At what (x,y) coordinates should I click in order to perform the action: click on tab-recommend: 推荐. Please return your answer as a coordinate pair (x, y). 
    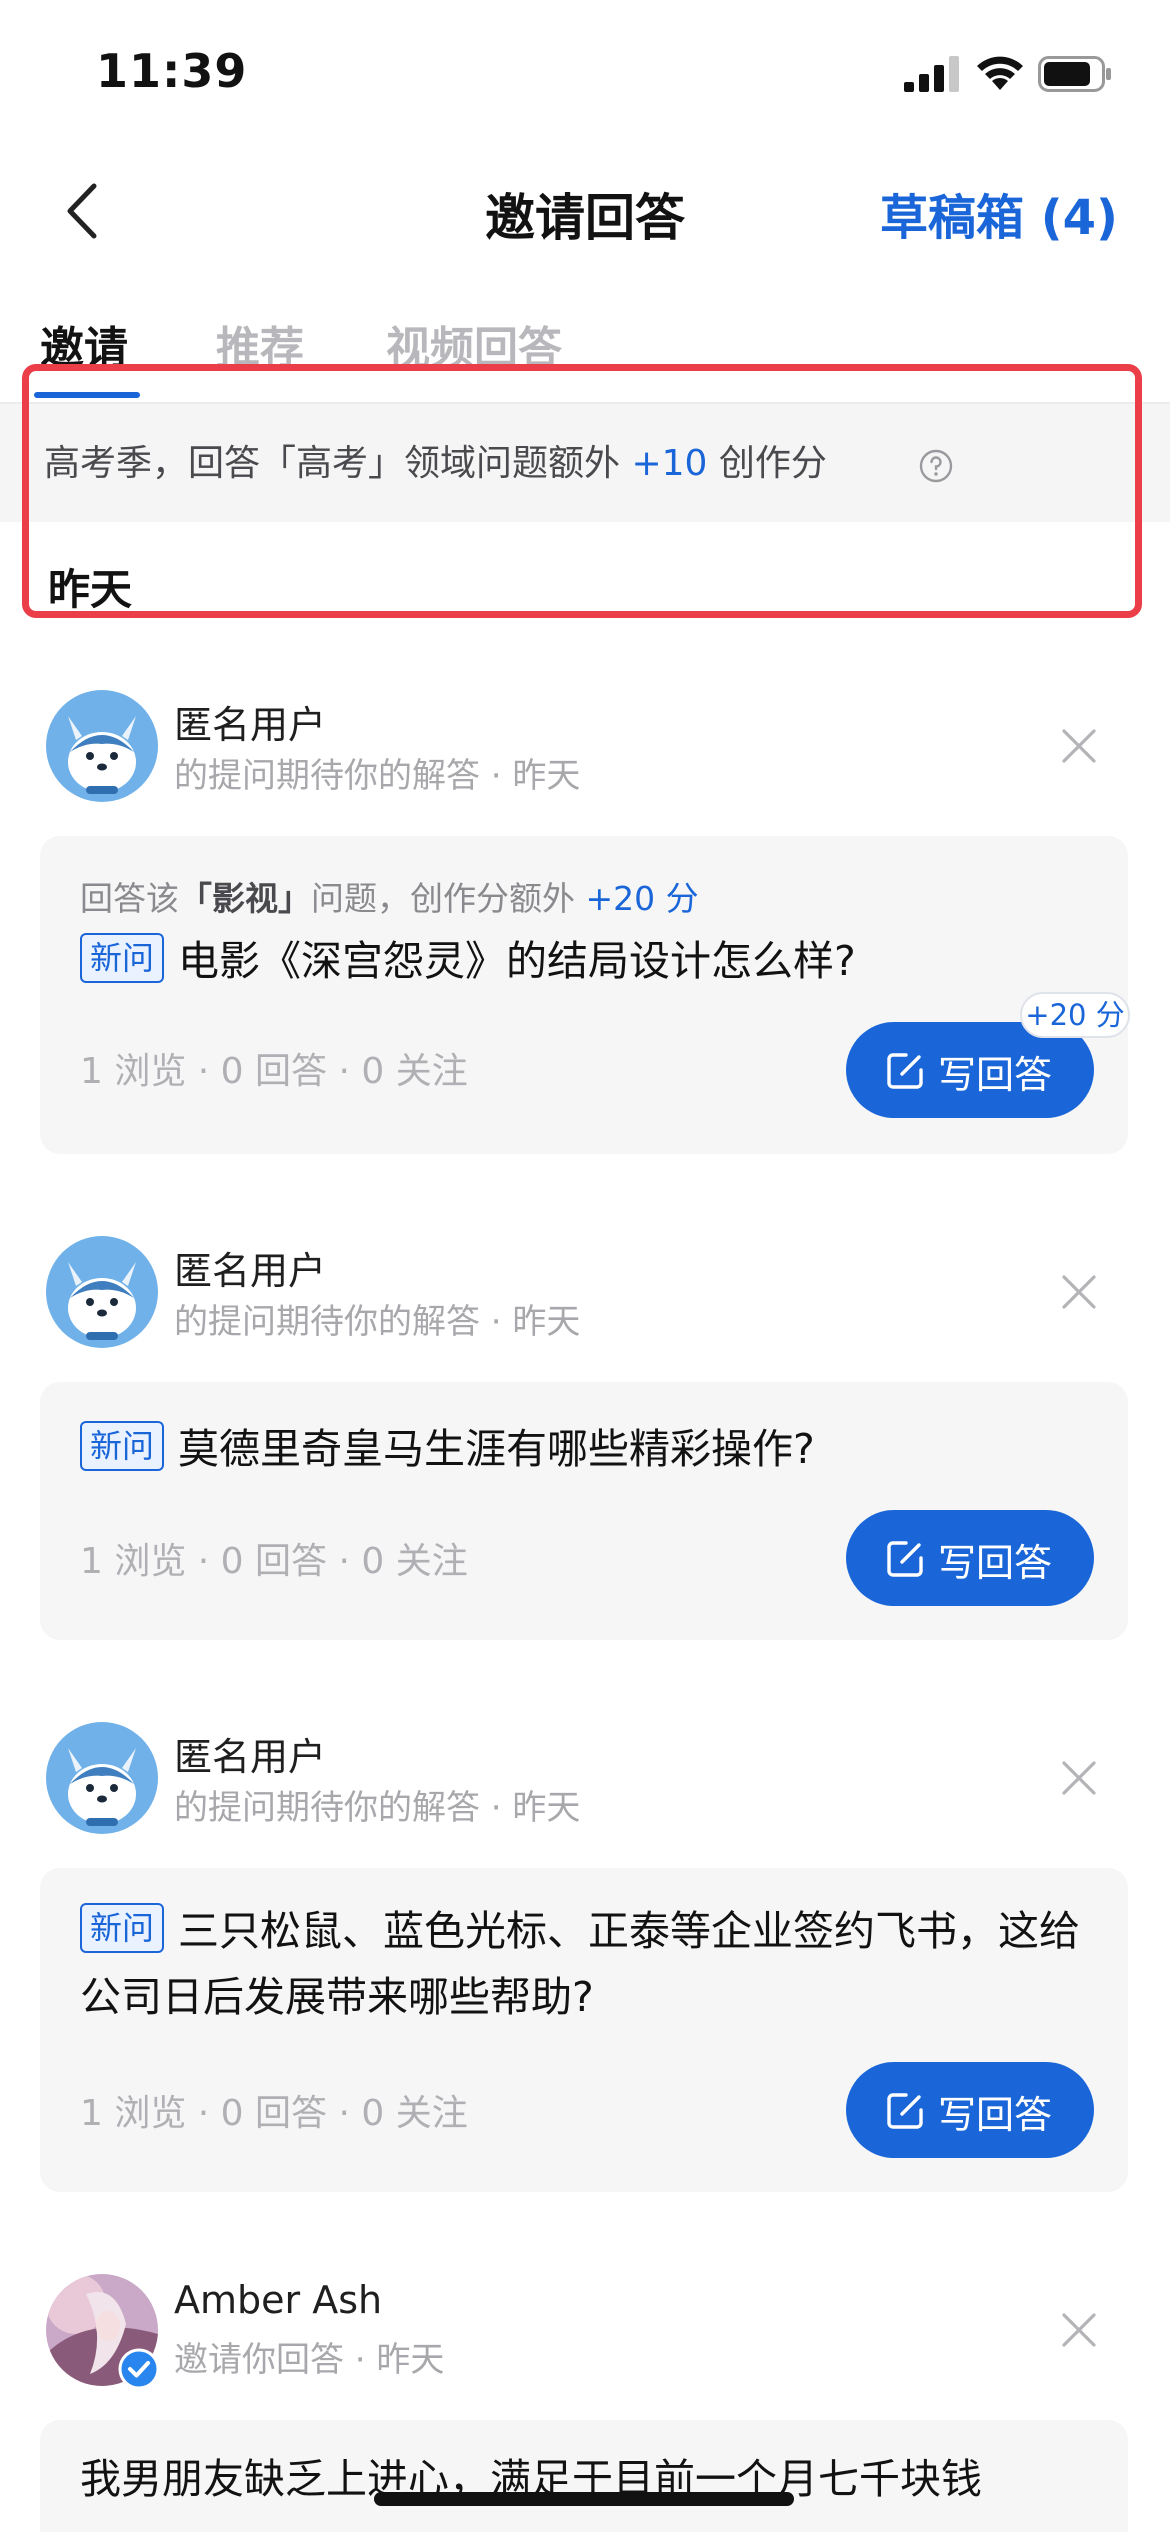
    Looking at the image, I should click on (260, 344).